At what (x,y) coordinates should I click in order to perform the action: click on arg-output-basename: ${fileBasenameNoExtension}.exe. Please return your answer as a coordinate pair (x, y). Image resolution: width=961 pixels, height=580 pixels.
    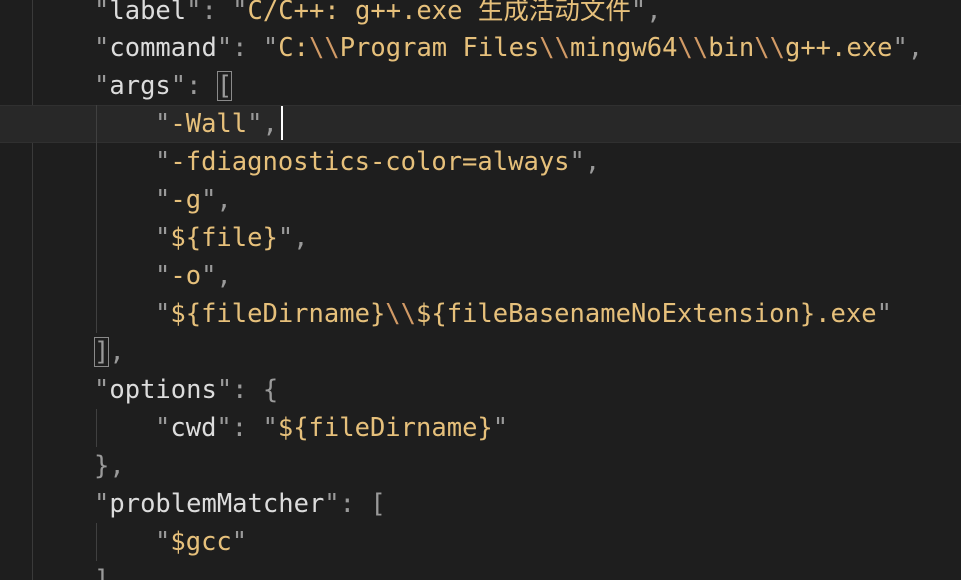
    Looking at the image, I should click on (646, 314).